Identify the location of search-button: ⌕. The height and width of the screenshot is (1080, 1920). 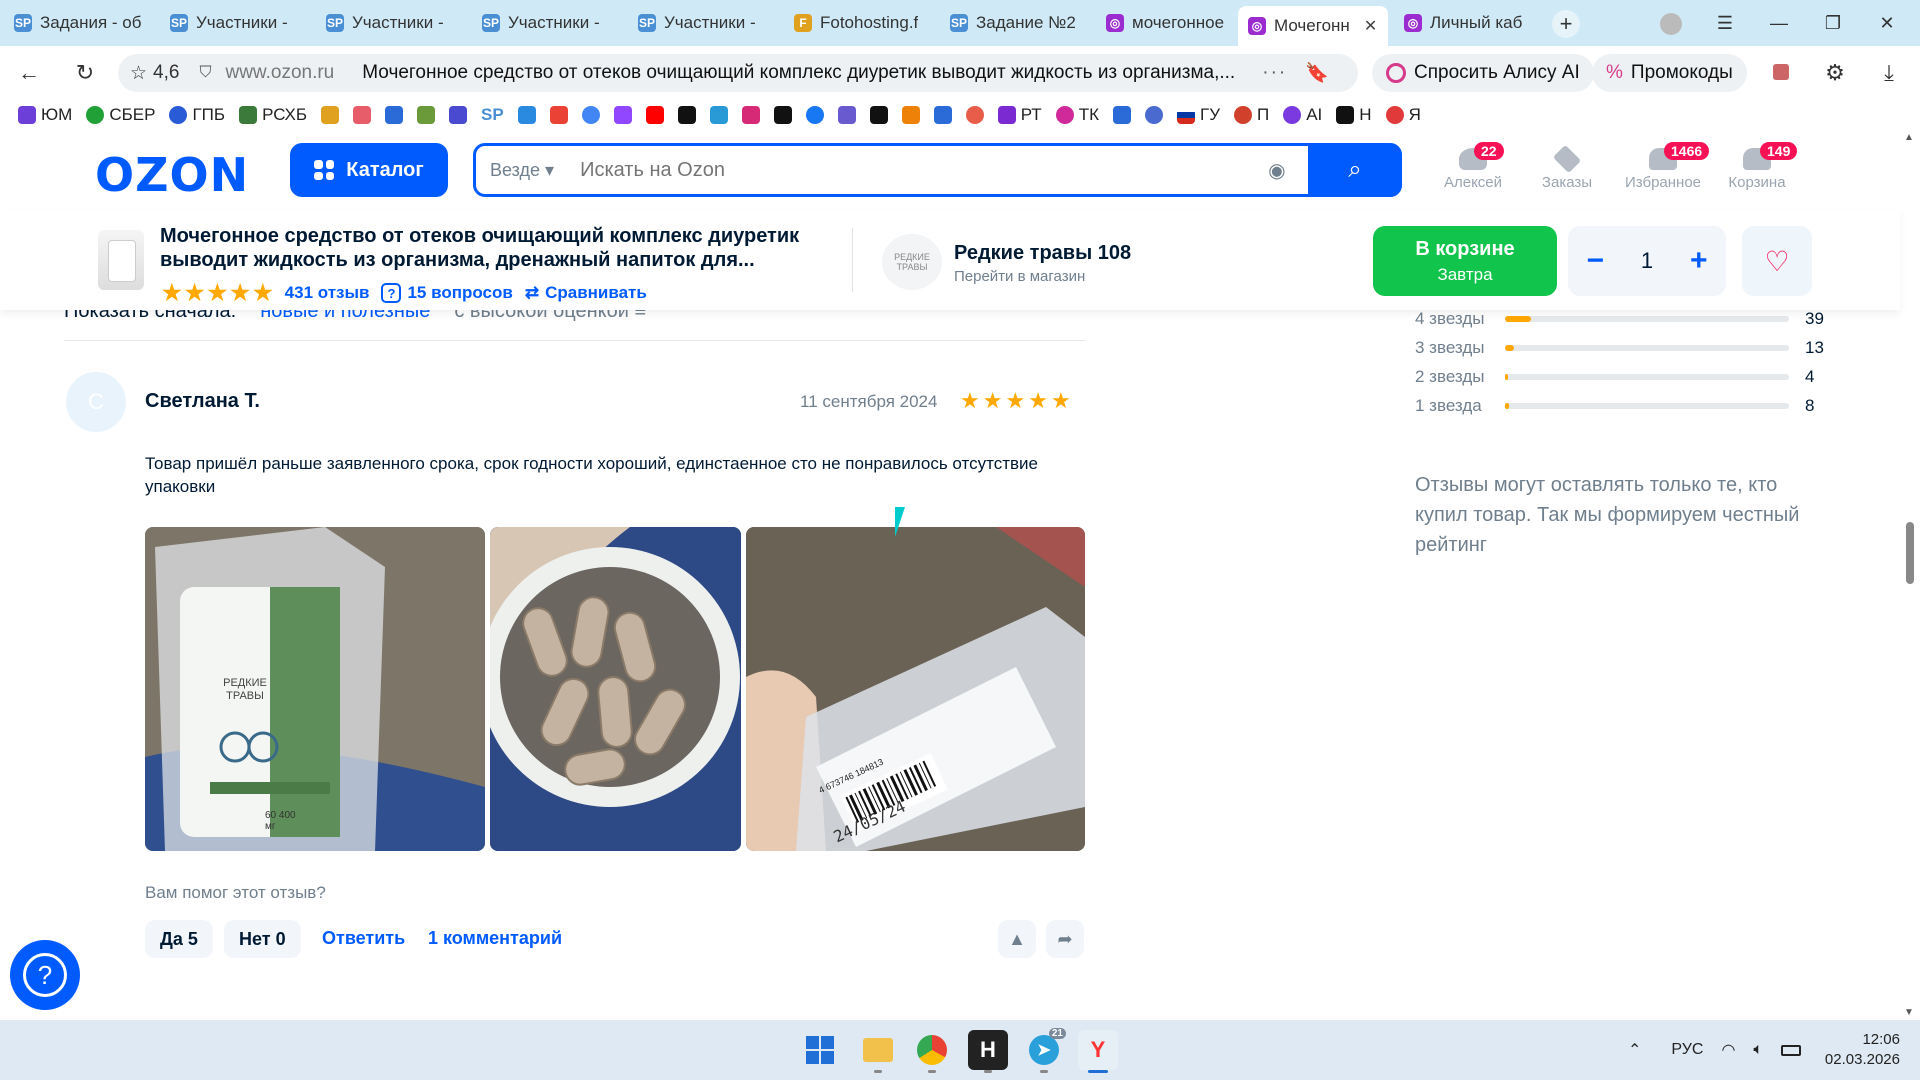
(1355, 170).